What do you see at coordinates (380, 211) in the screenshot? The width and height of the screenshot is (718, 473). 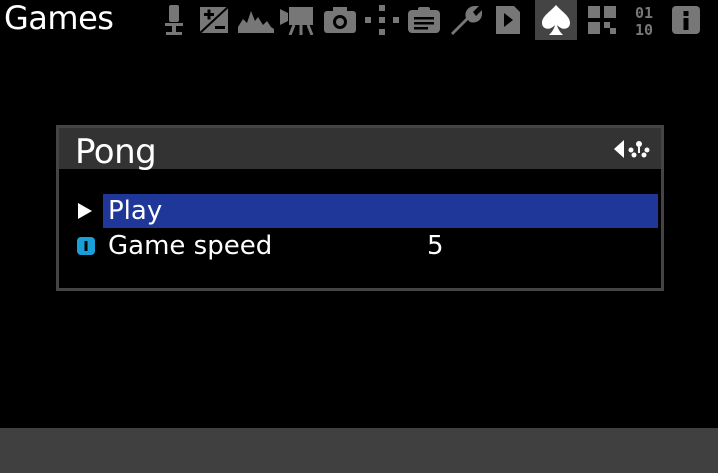 I see `selection-highlight` at bounding box center [380, 211].